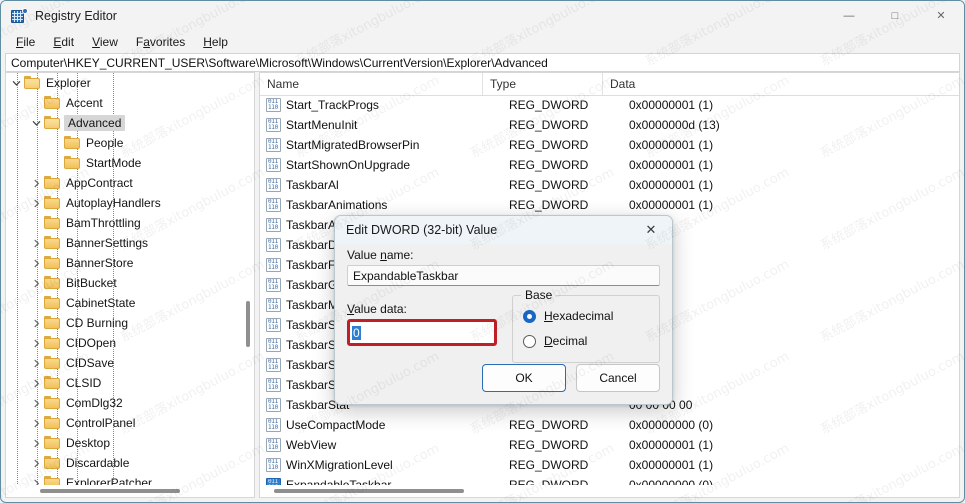 This screenshot has height=503, width=965. I want to click on tree-item-discardable: Discardable, so click(124, 463).